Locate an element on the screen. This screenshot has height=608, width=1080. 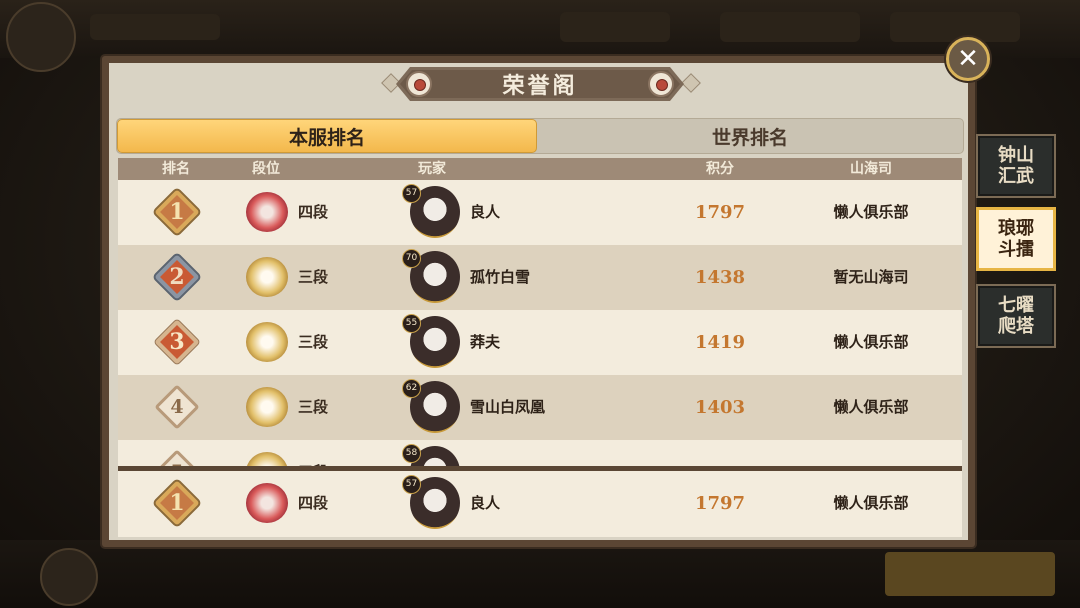
column-header-tier: 段位 is located at coordinates (266, 169).